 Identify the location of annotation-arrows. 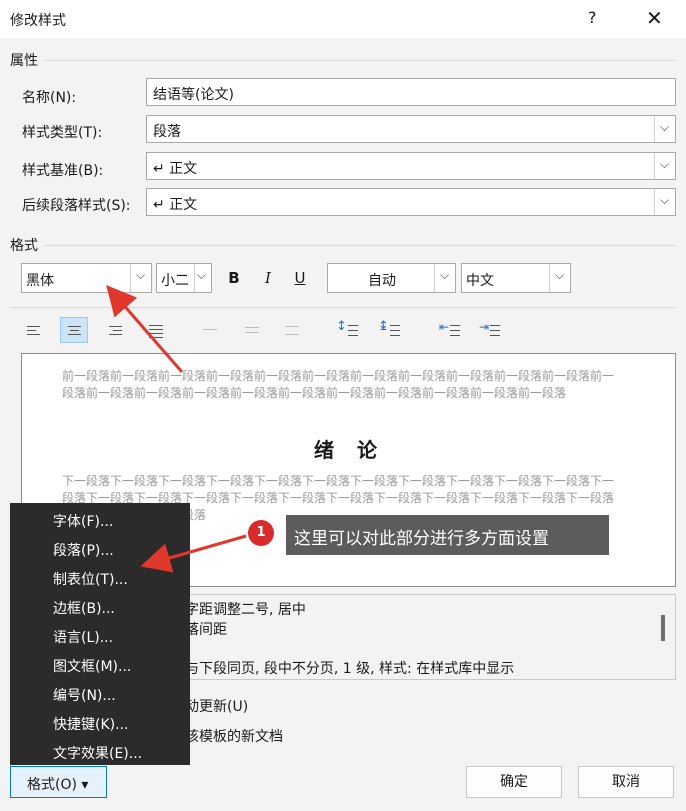
(176, 428).